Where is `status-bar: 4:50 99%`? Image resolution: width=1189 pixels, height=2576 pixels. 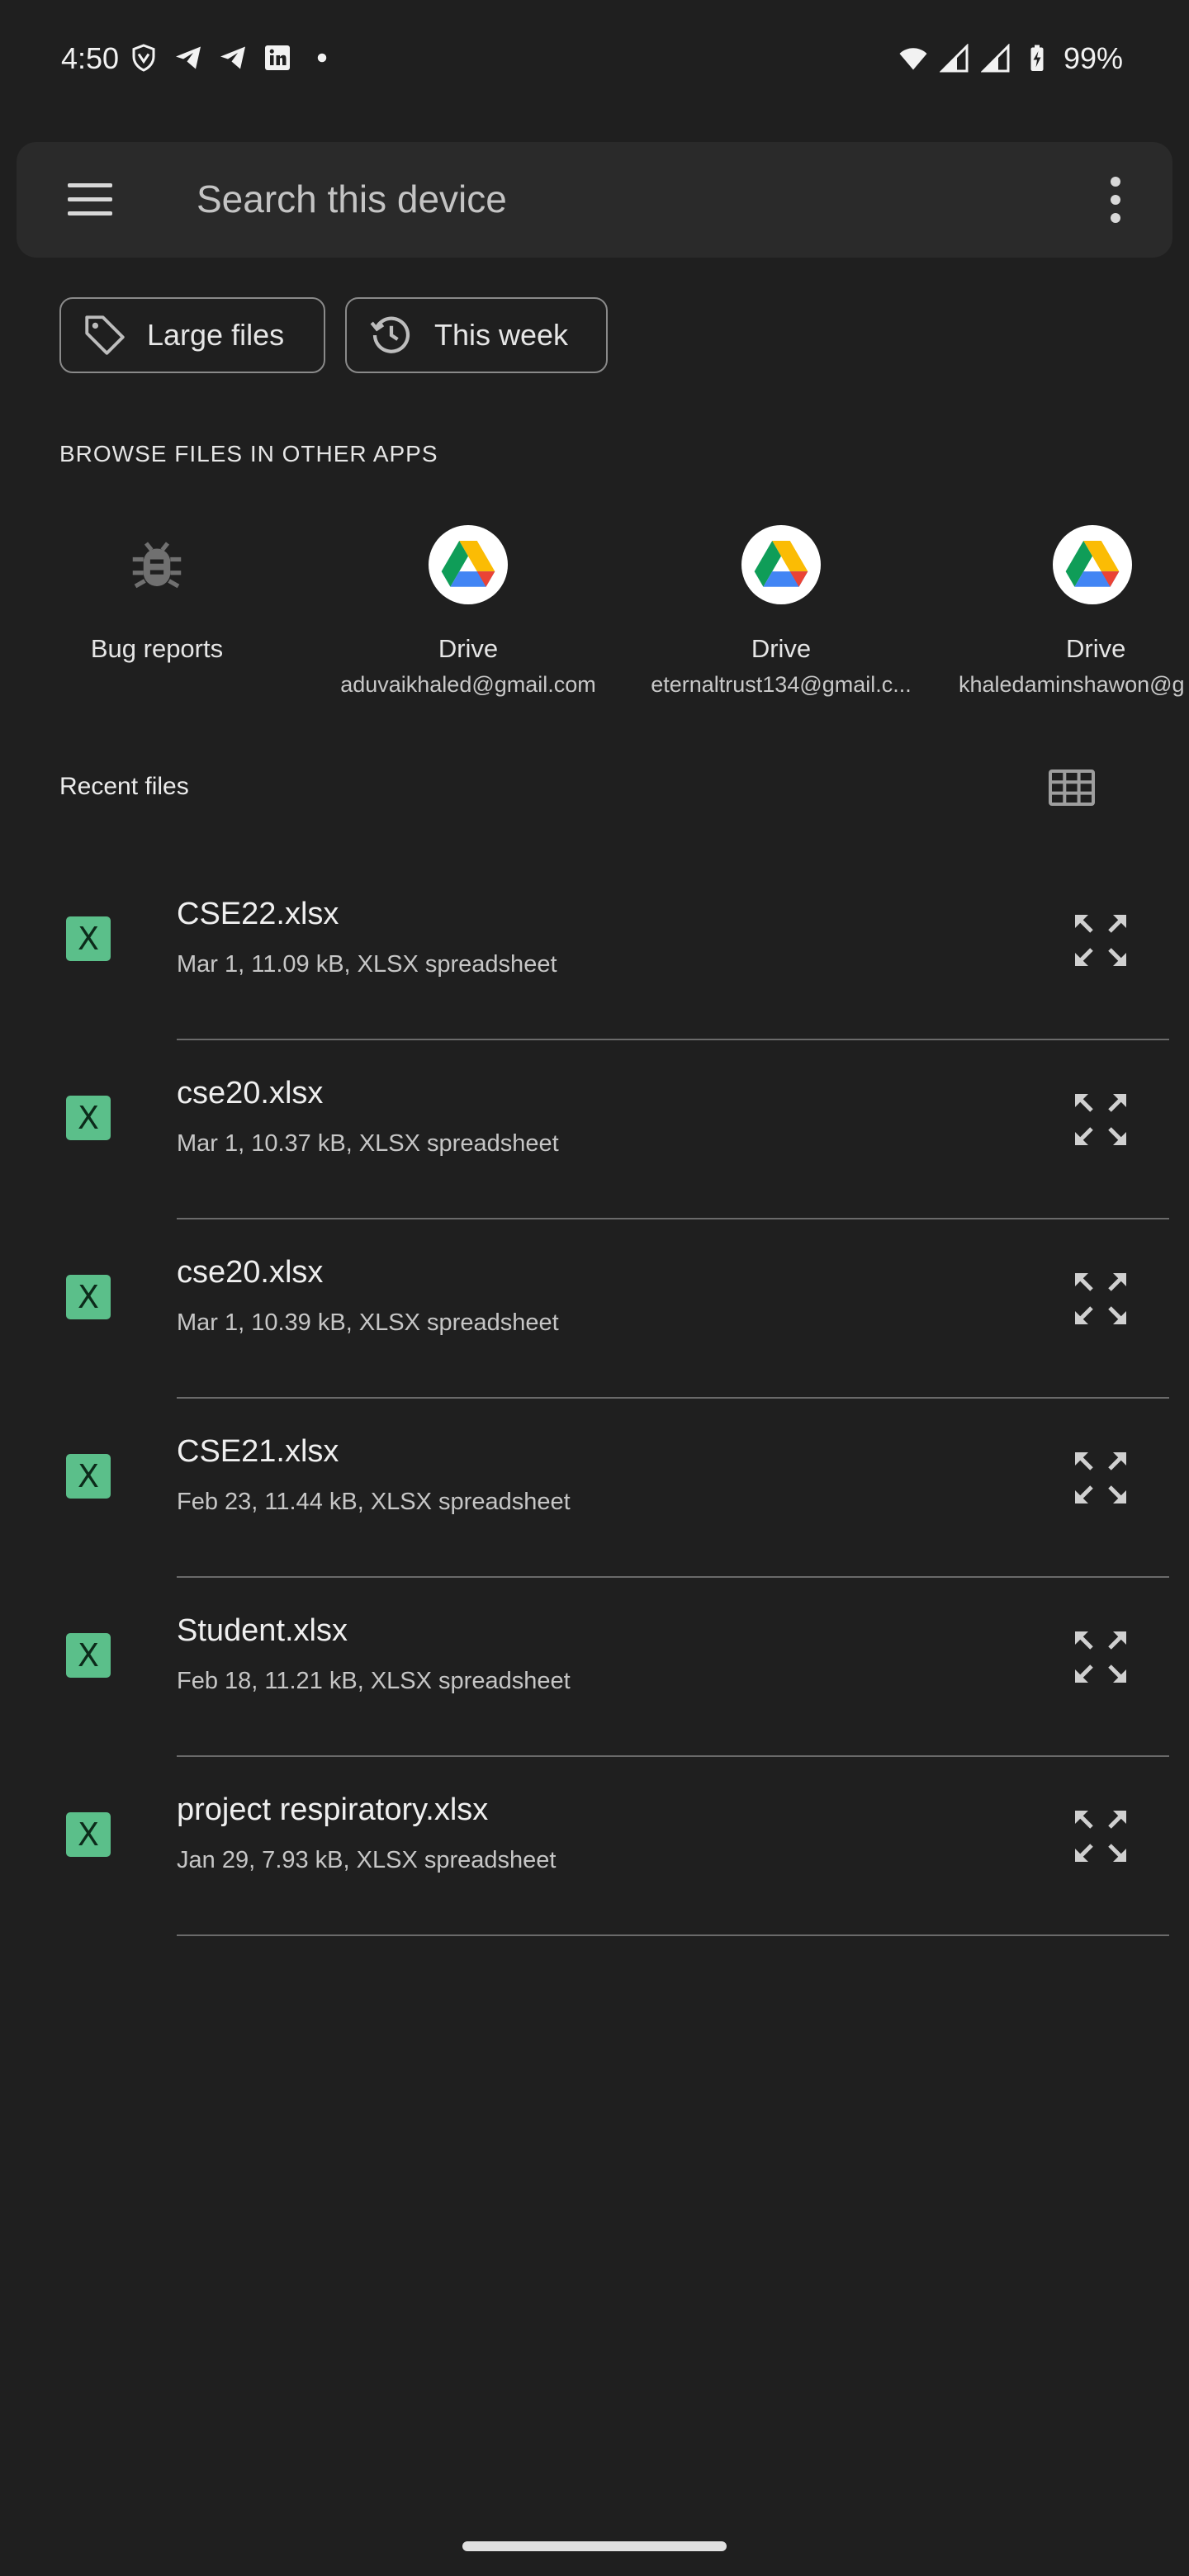 status-bar: 4:50 99% is located at coordinates (594, 58).